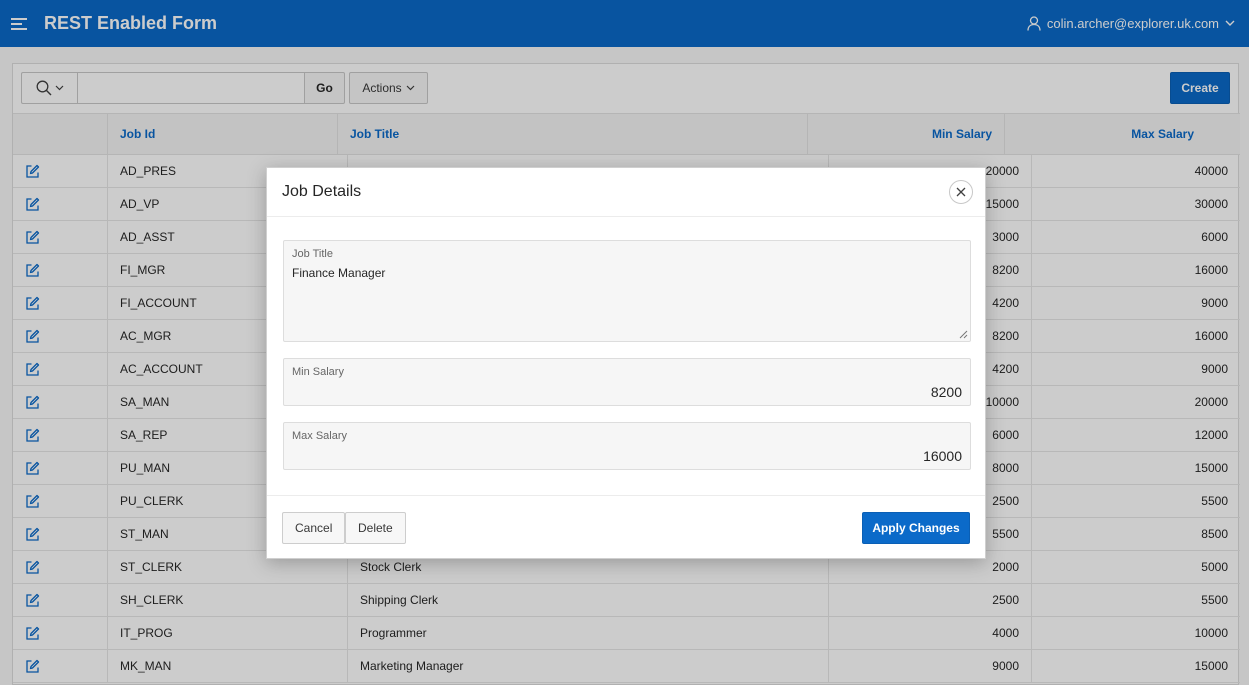 This screenshot has height=685, width=1249. What do you see at coordinates (627, 456) in the screenshot?
I see `max-salary-input` at bounding box center [627, 456].